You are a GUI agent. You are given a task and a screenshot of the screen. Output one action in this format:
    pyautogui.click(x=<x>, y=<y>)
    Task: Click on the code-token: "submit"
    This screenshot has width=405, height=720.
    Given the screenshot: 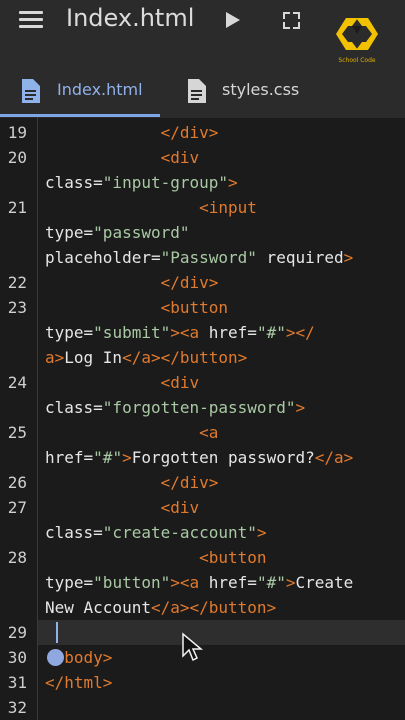 What is the action you would take?
    pyautogui.click(x=132, y=332)
    